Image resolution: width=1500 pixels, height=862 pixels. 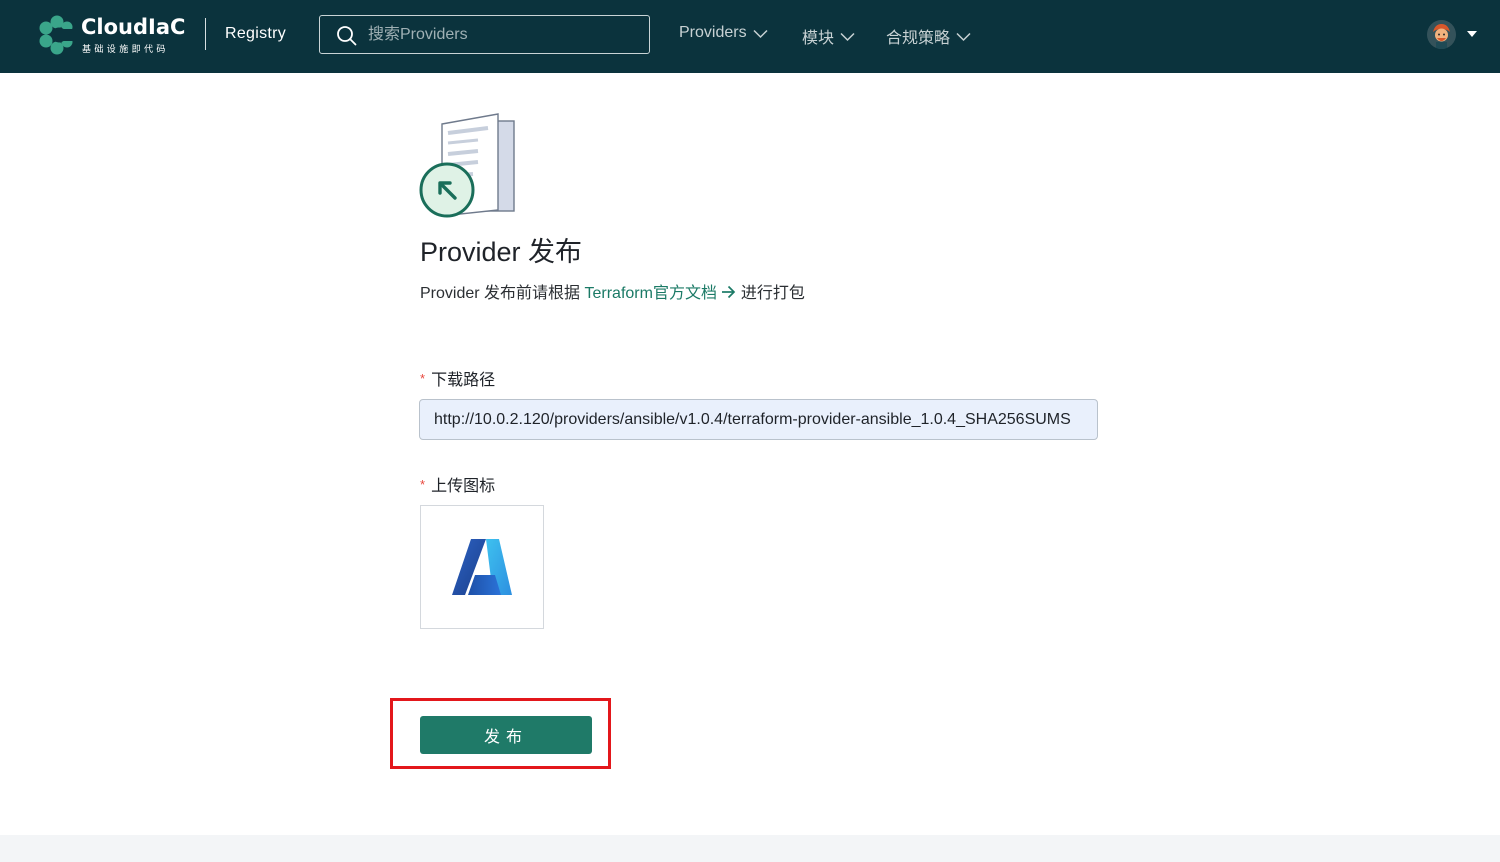 I want to click on nav-modules: 模块, so click(x=828, y=36).